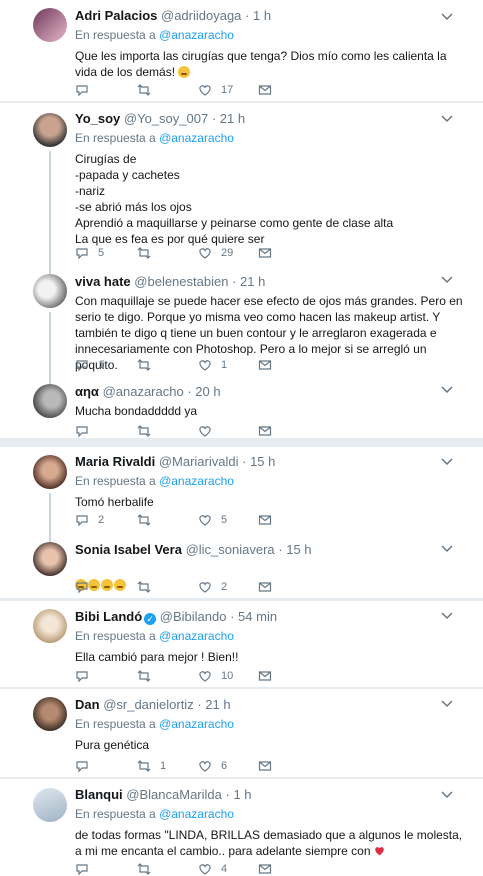 The width and height of the screenshot is (483, 876). Describe the element at coordinates (50, 513) in the screenshot. I see `thread-line` at that location.